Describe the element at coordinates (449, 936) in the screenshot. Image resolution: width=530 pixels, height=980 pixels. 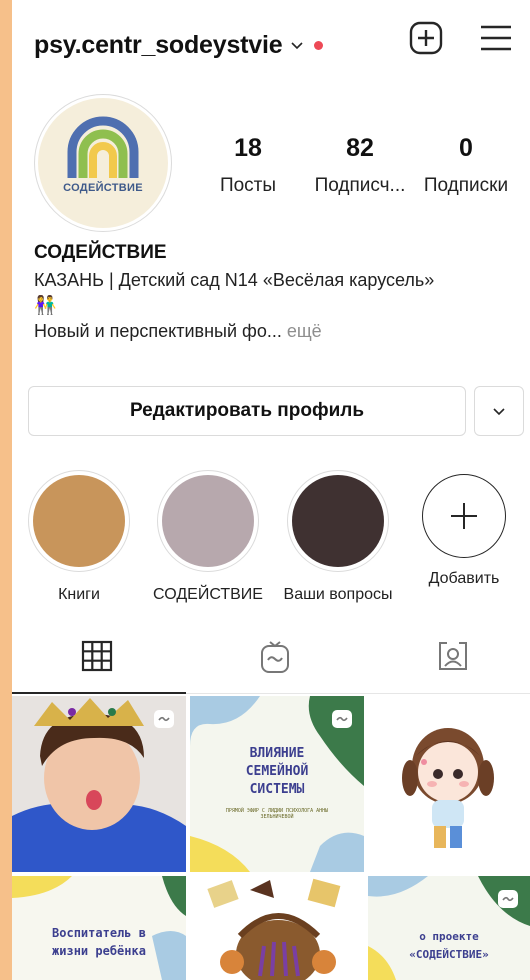
I see `post-title-line: о проекте` at that location.